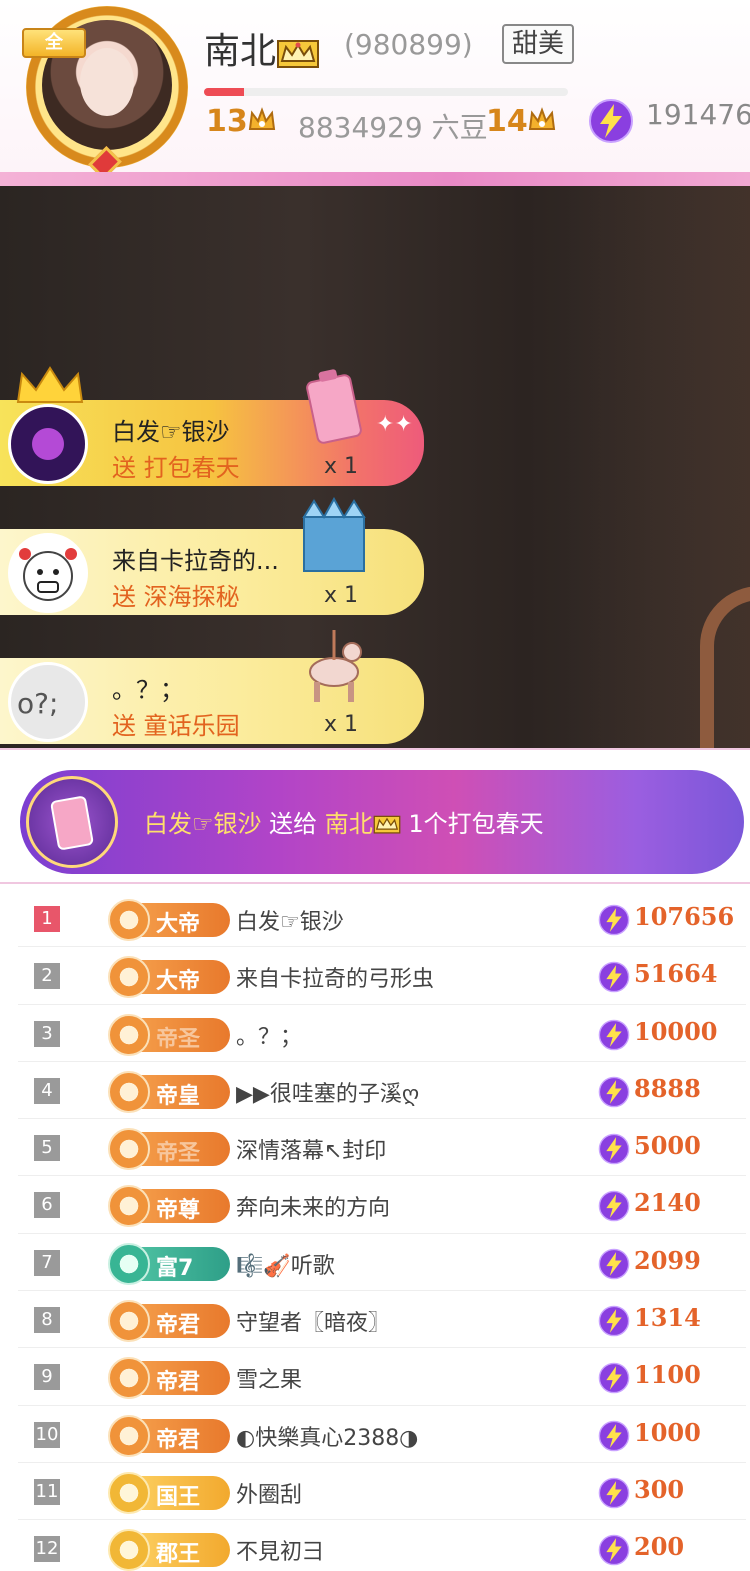 This screenshot has width=750, height=1571. I want to click on banner-gift-text: 1个打包春天, so click(472, 824).